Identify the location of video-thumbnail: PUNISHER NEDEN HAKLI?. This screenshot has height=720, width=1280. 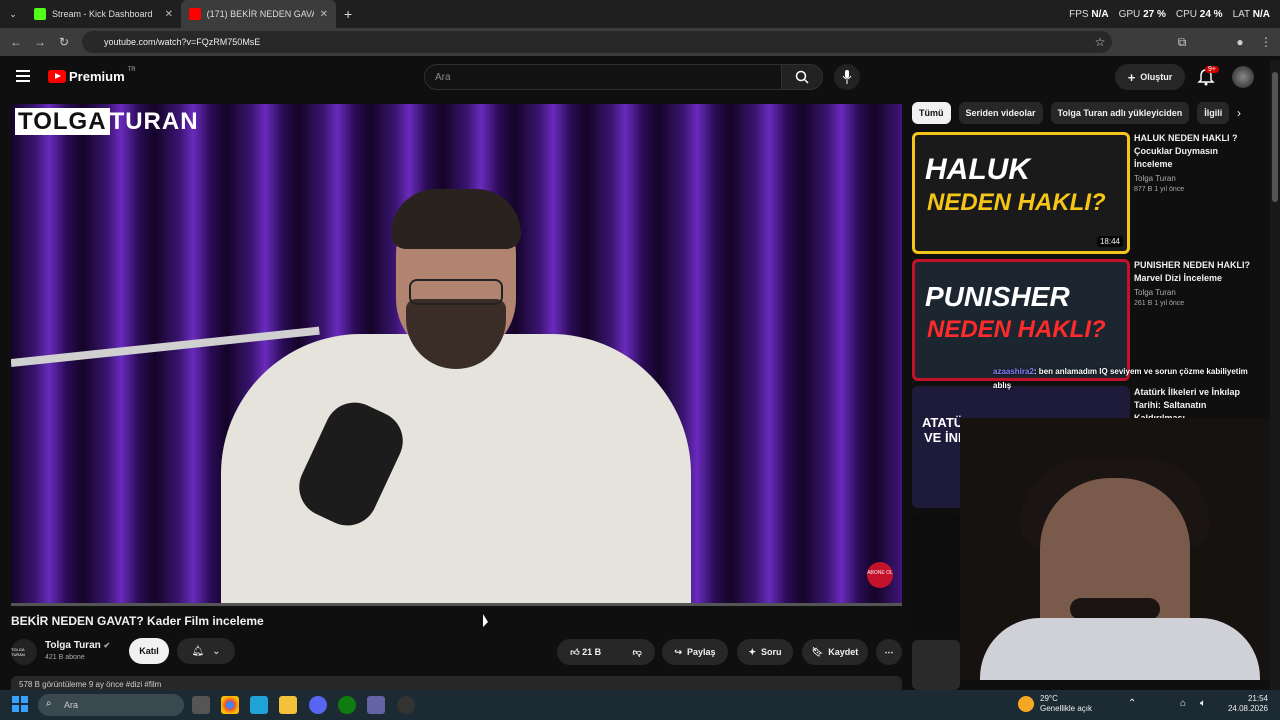
(1021, 320).